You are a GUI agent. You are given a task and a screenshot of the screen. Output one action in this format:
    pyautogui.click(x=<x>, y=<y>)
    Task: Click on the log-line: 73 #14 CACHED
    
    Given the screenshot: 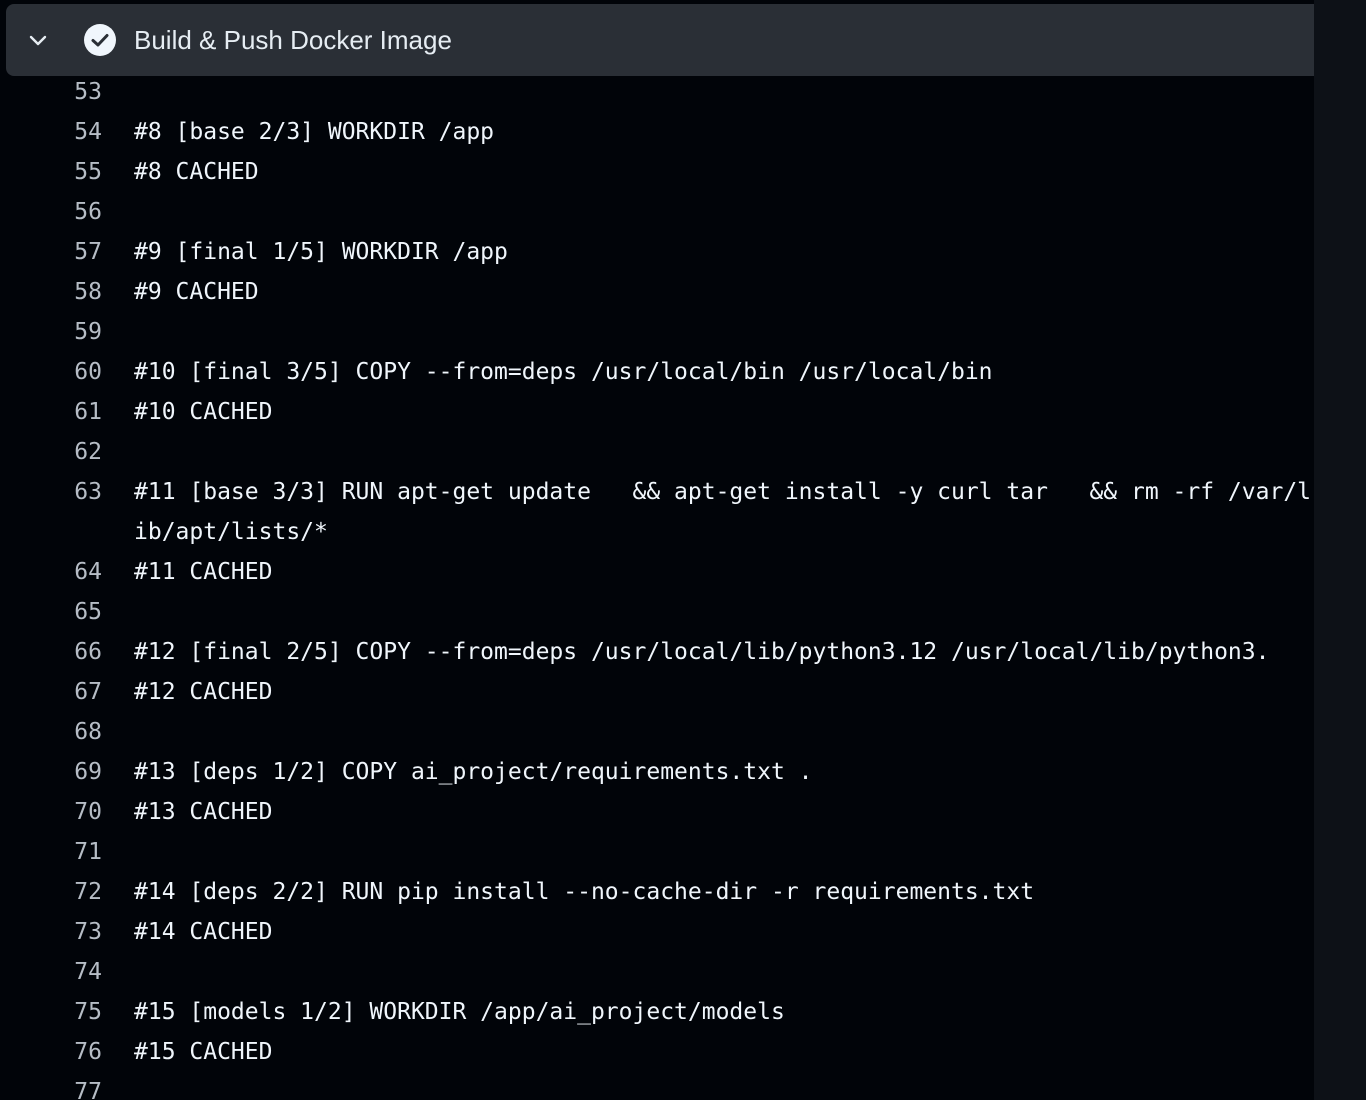 What is the action you would take?
    pyautogui.click(x=657, y=932)
    